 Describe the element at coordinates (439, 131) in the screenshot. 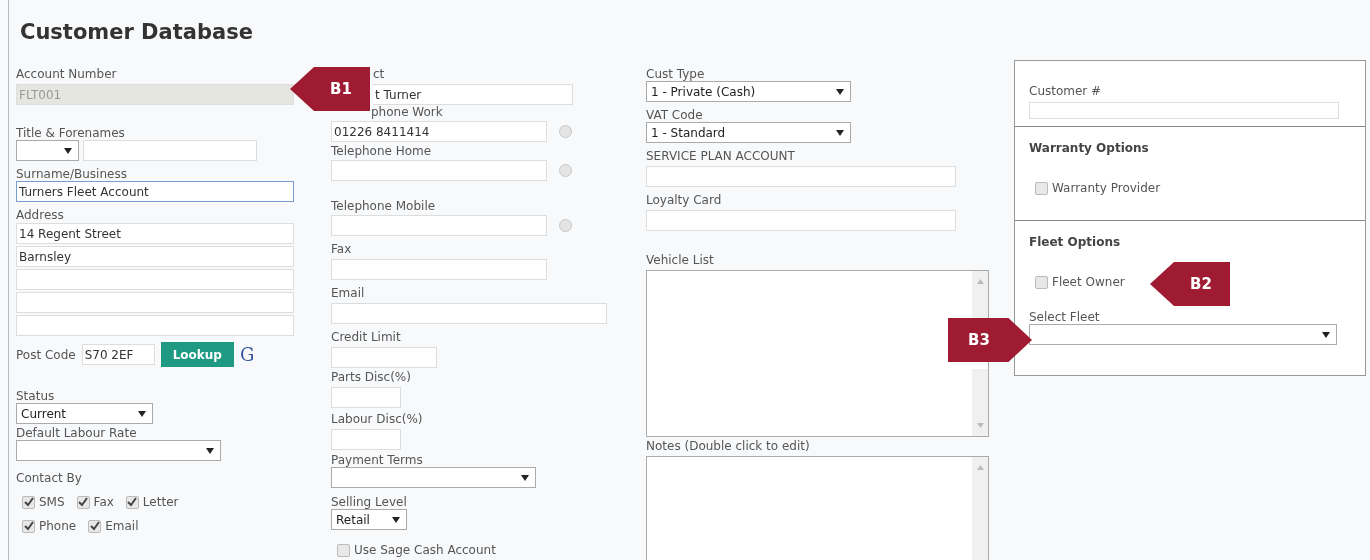

I see `input-field: 01226 8411414` at that location.